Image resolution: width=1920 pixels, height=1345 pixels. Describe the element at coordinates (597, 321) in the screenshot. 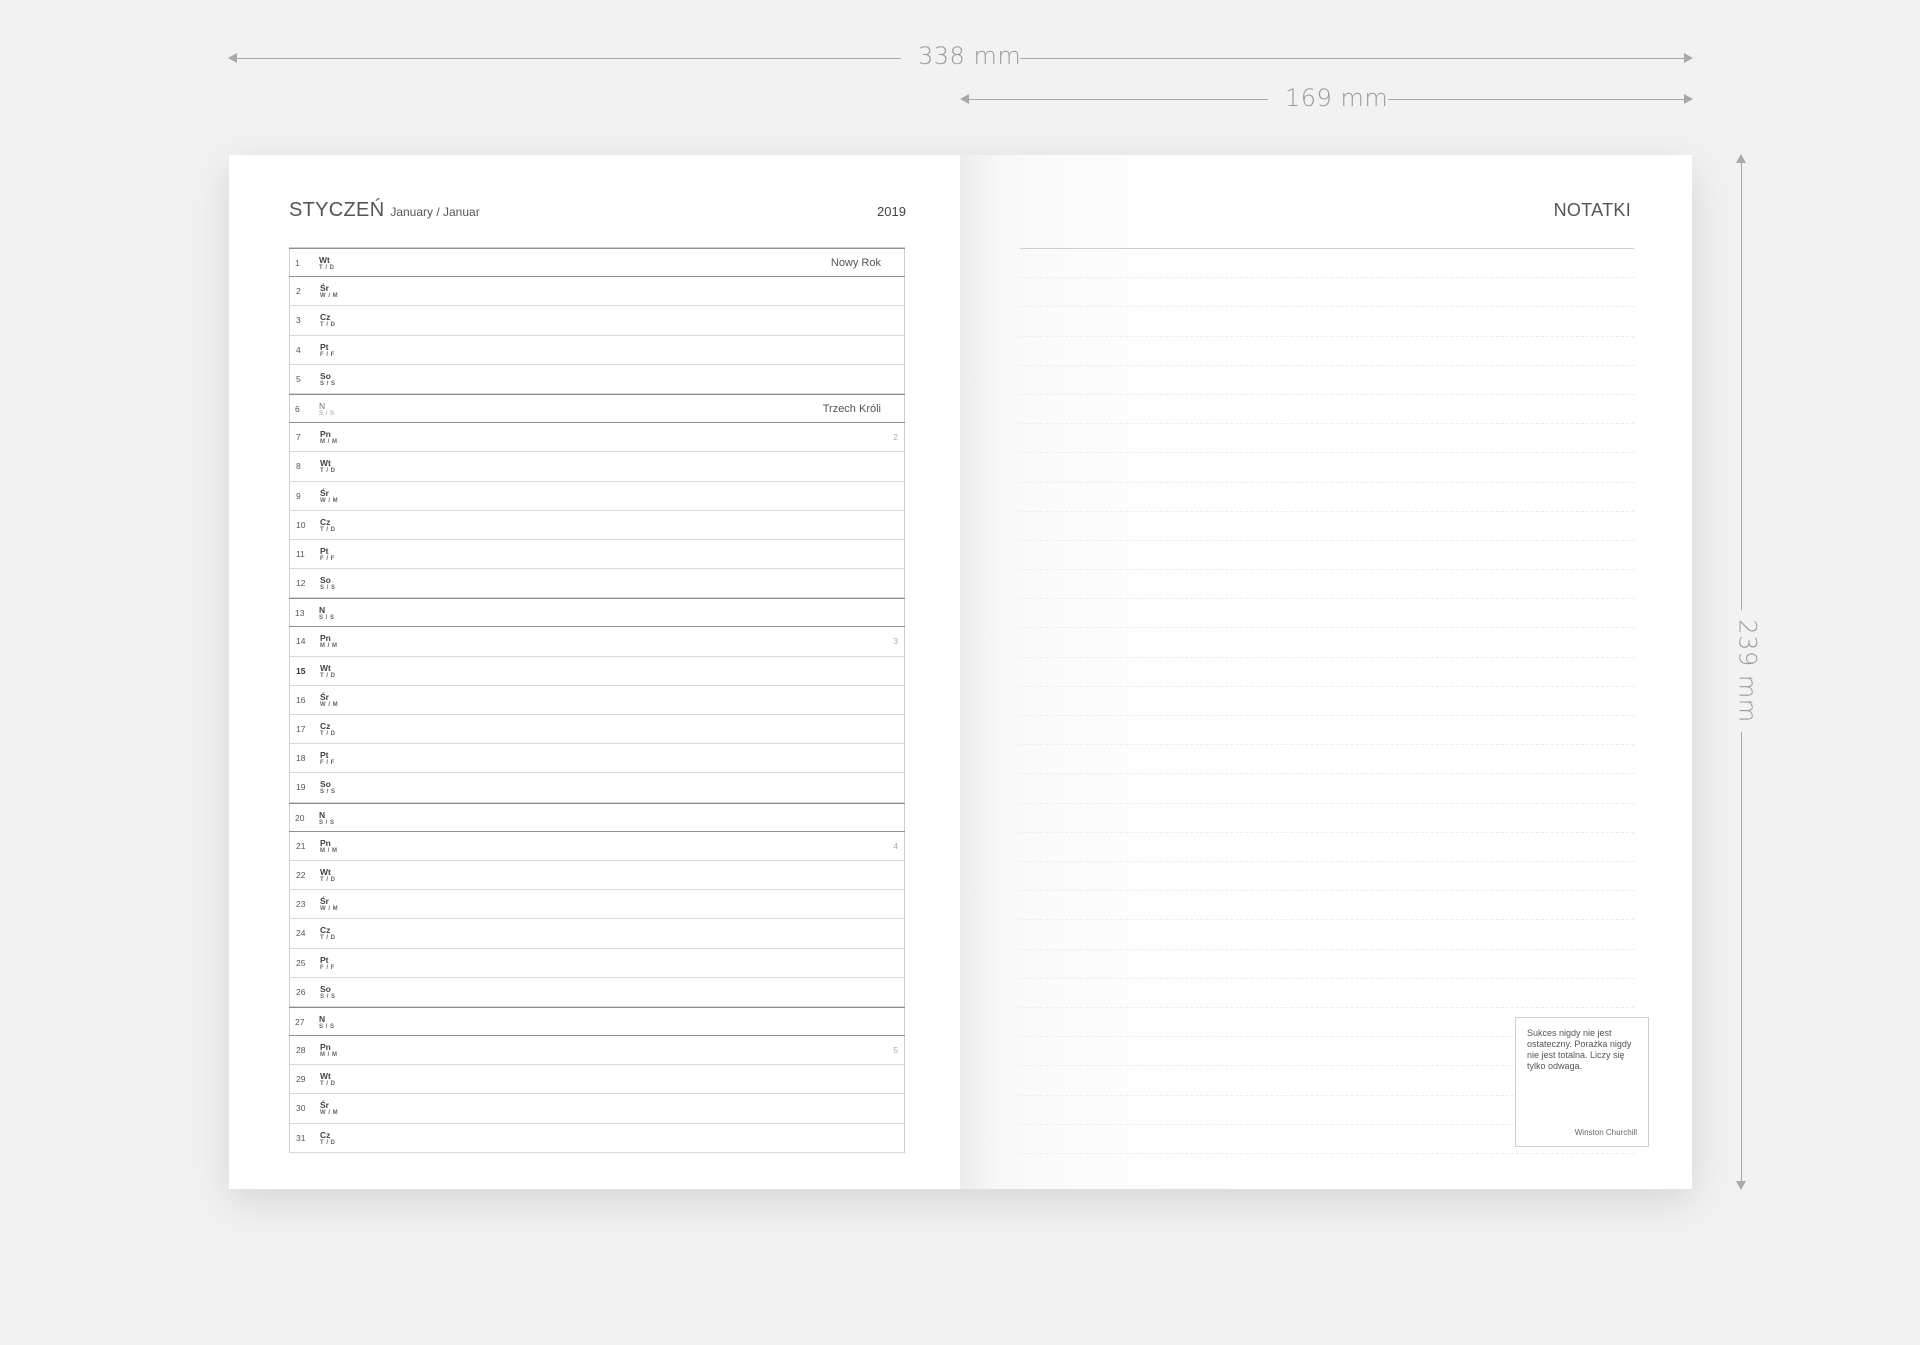

I see `day-row: 3 Cz T / D` at that location.